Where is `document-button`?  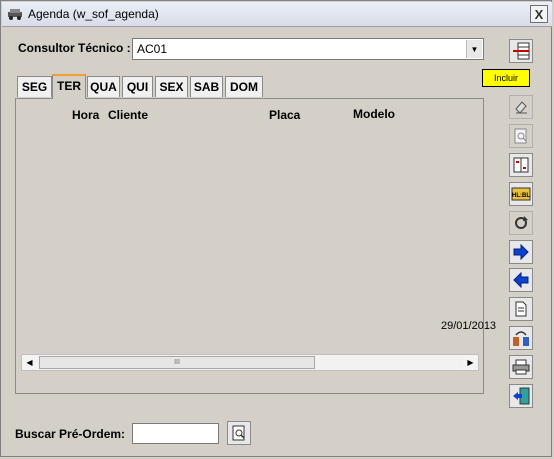
document-button is located at coordinates (521, 309).